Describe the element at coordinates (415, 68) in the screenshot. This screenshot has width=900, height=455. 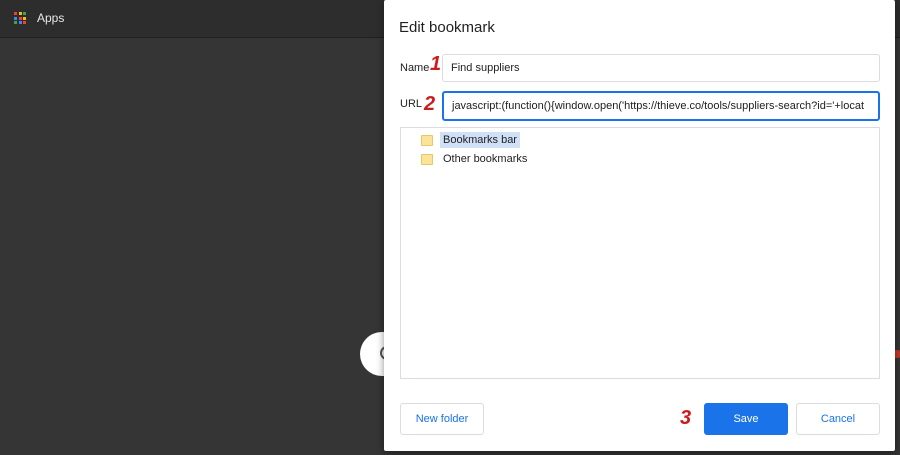
I see `name-label: Name` at that location.